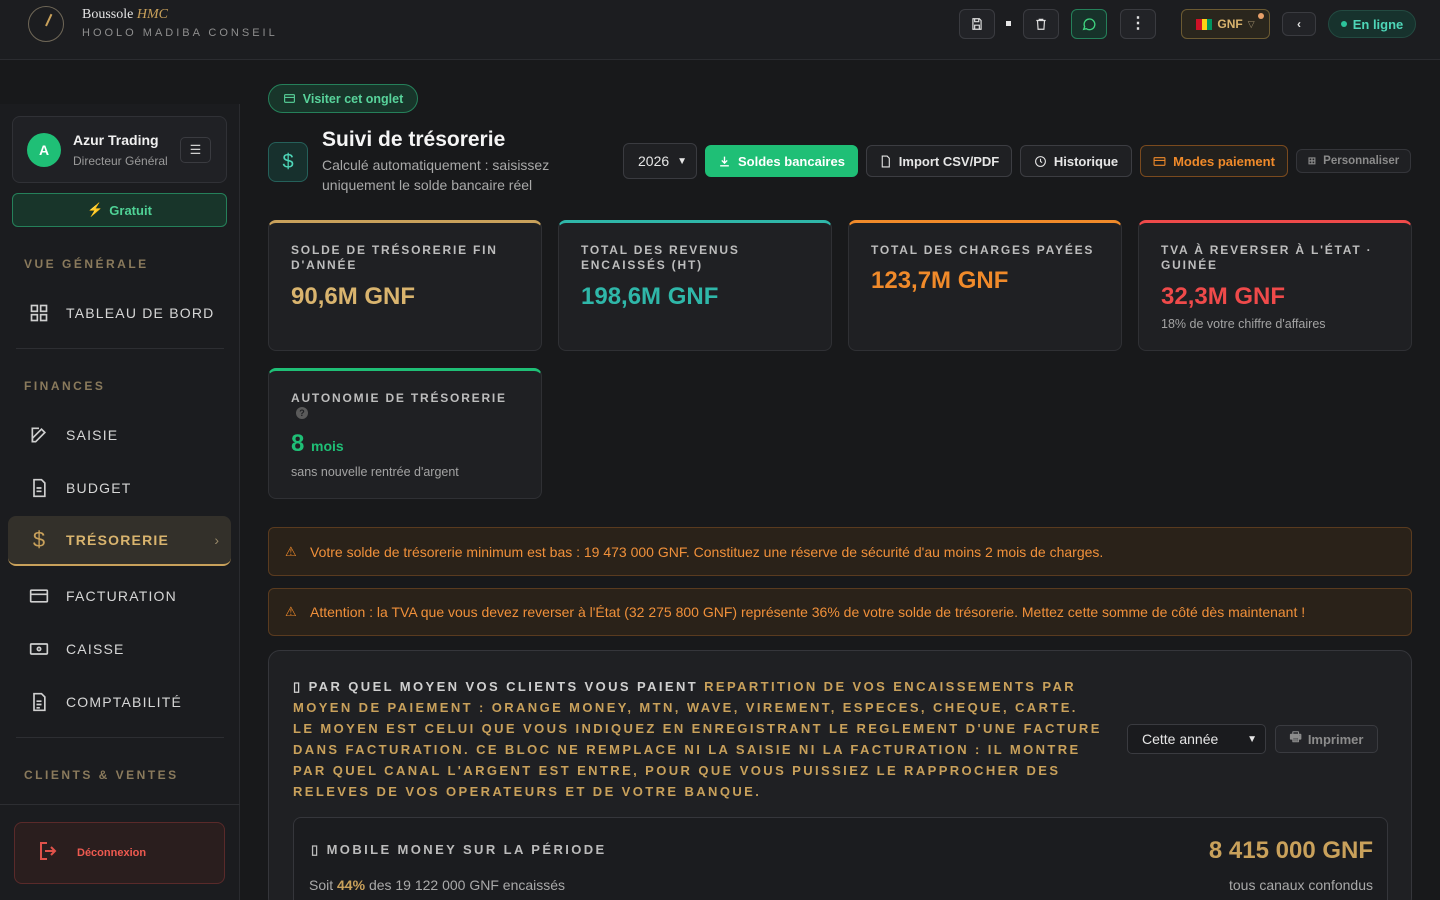 The image size is (1440, 900). What do you see at coordinates (119, 149) in the screenshot?
I see `user-card: A Azur Trading Directeur Général ☰` at bounding box center [119, 149].